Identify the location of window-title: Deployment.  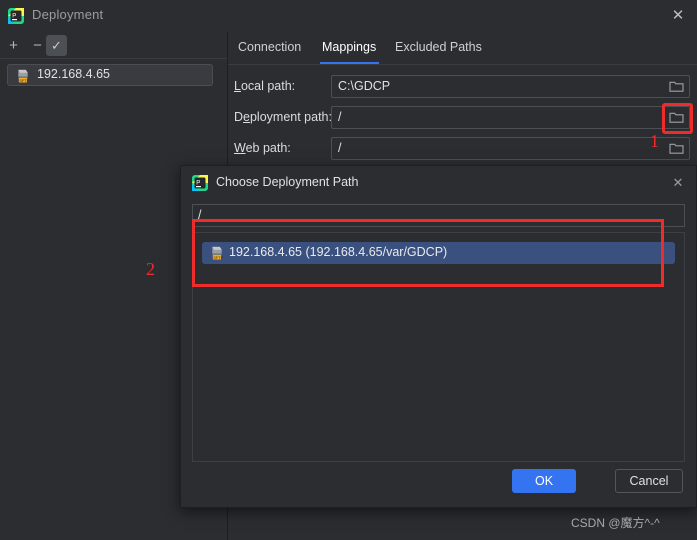
(68, 14).